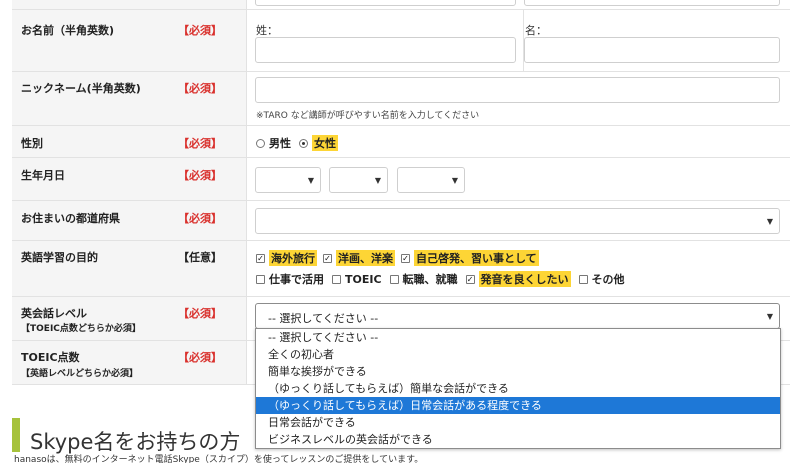 The height and width of the screenshot is (463, 800). Describe the element at coordinates (323, 318) in the screenshot. I see `level-select-value: -- 選択してください --` at that location.